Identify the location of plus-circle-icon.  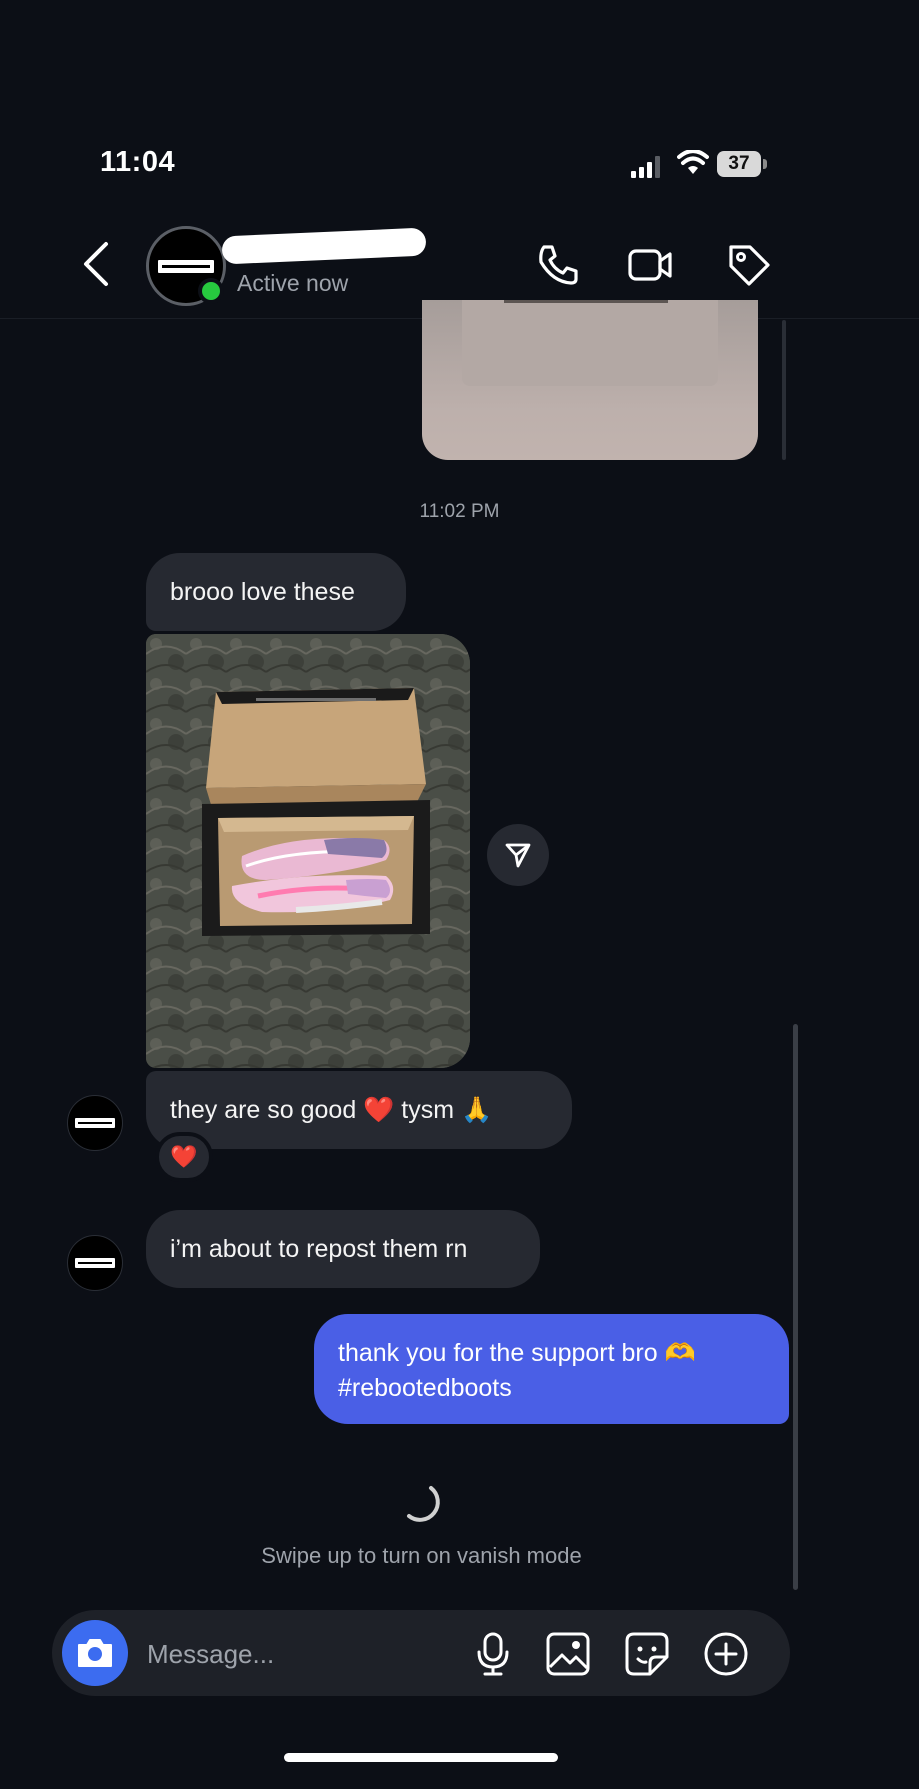
(726, 1654).